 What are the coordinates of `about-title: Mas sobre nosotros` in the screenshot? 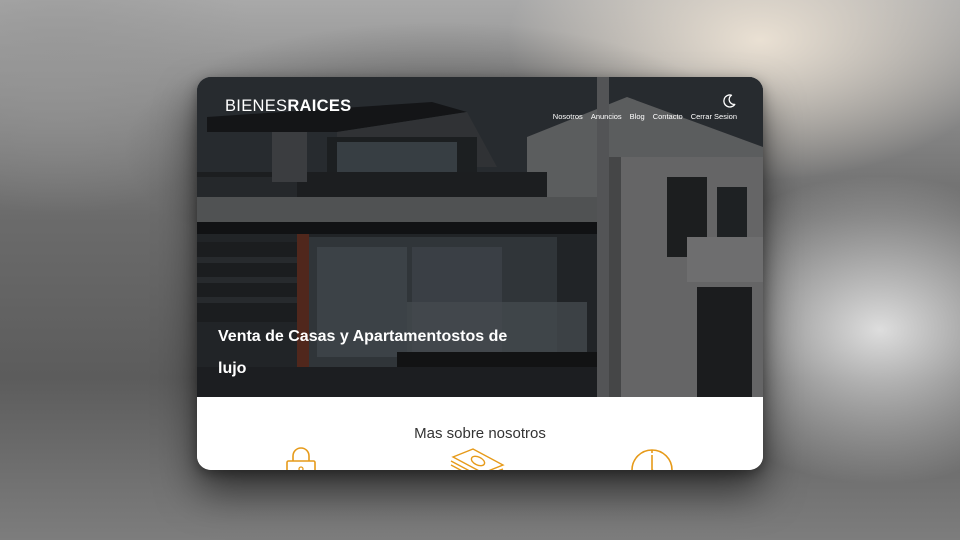 It's located at (480, 434).